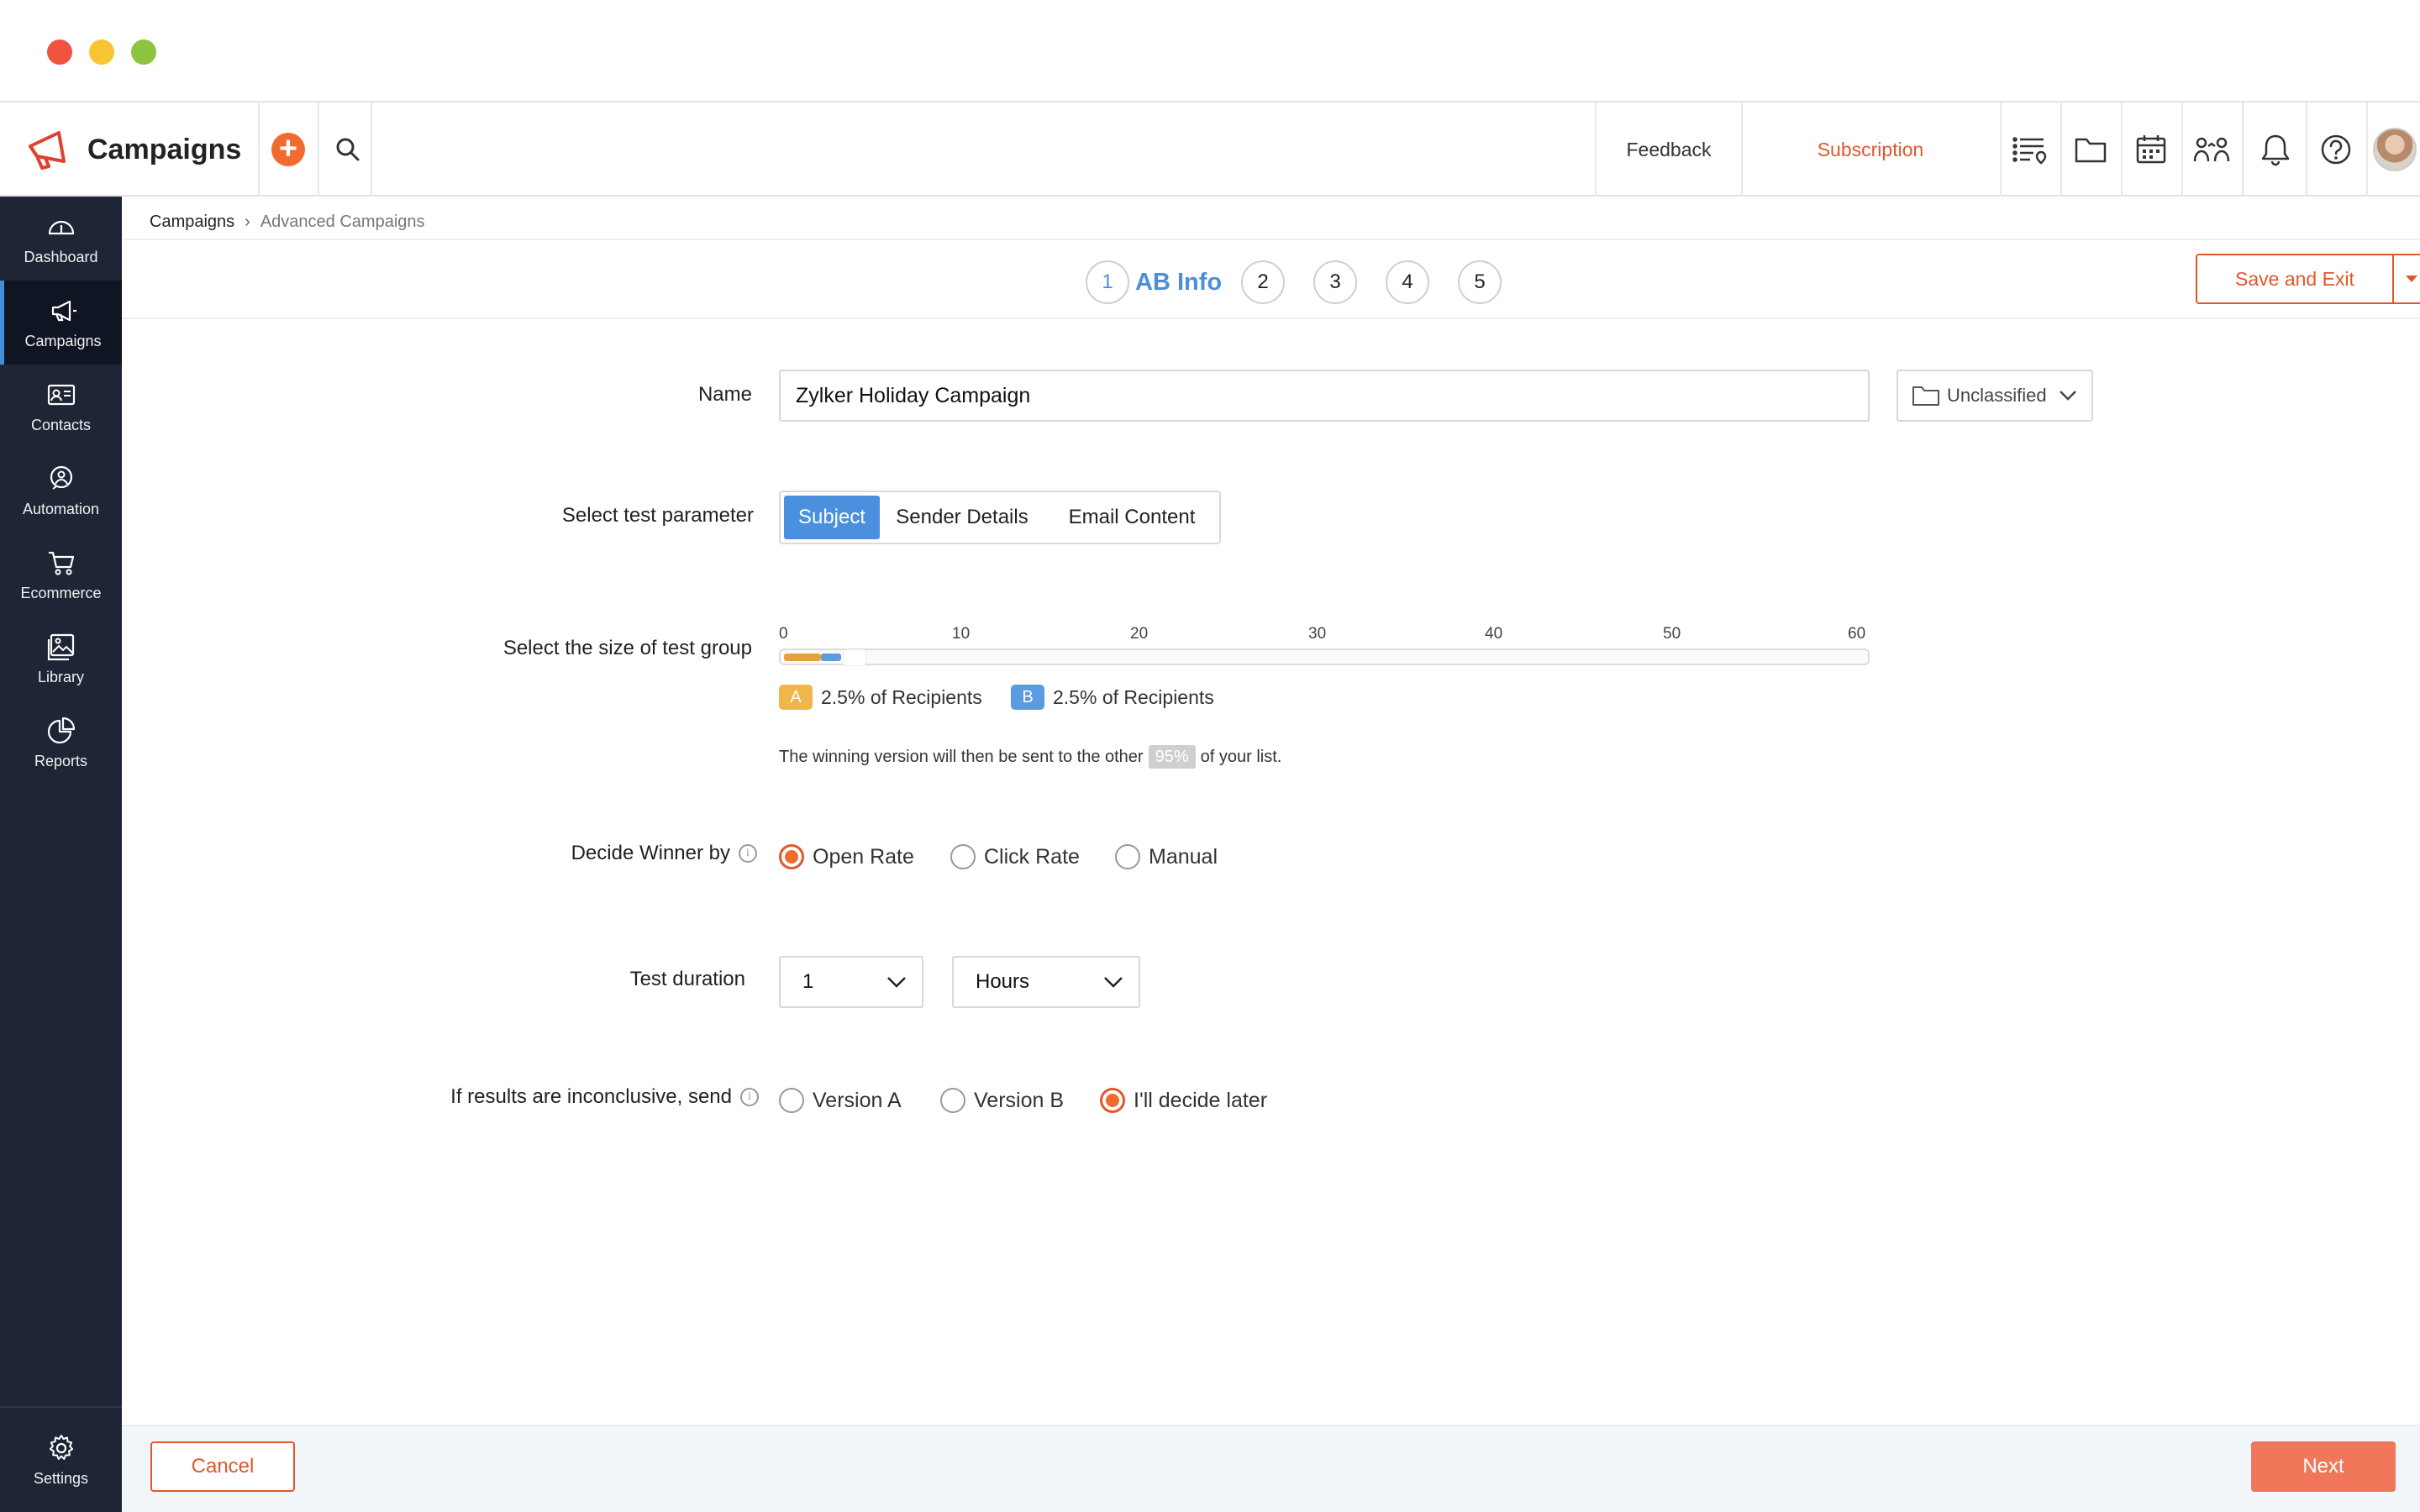  What do you see at coordinates (101, 52) in the screenshot?
I see `window-minimize-button` at bounding box center [101, 52].